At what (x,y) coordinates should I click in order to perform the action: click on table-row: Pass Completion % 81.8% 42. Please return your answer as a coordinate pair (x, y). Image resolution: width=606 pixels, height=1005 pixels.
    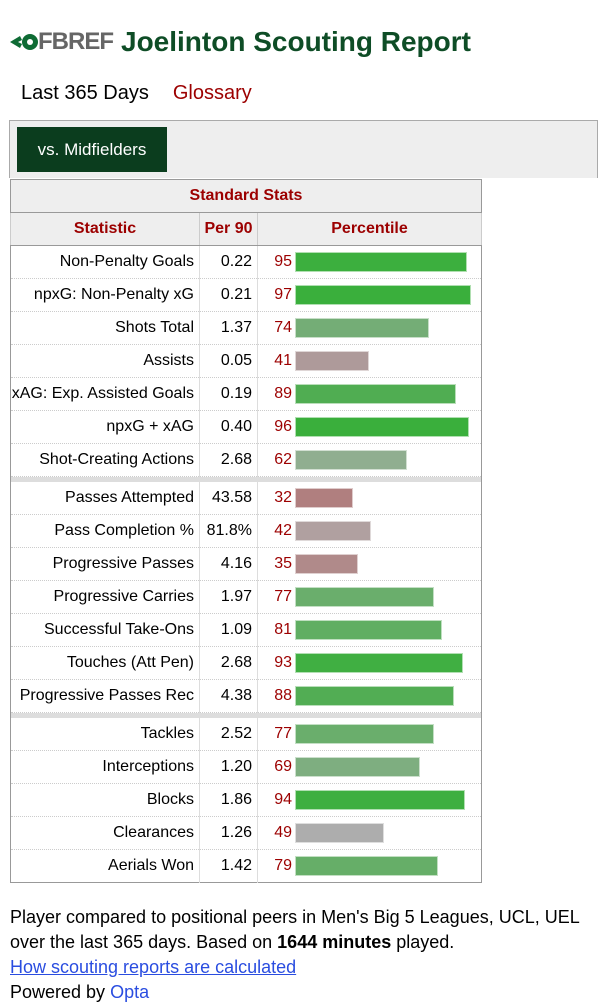
    Looking at the image, I should click on (246, 531).